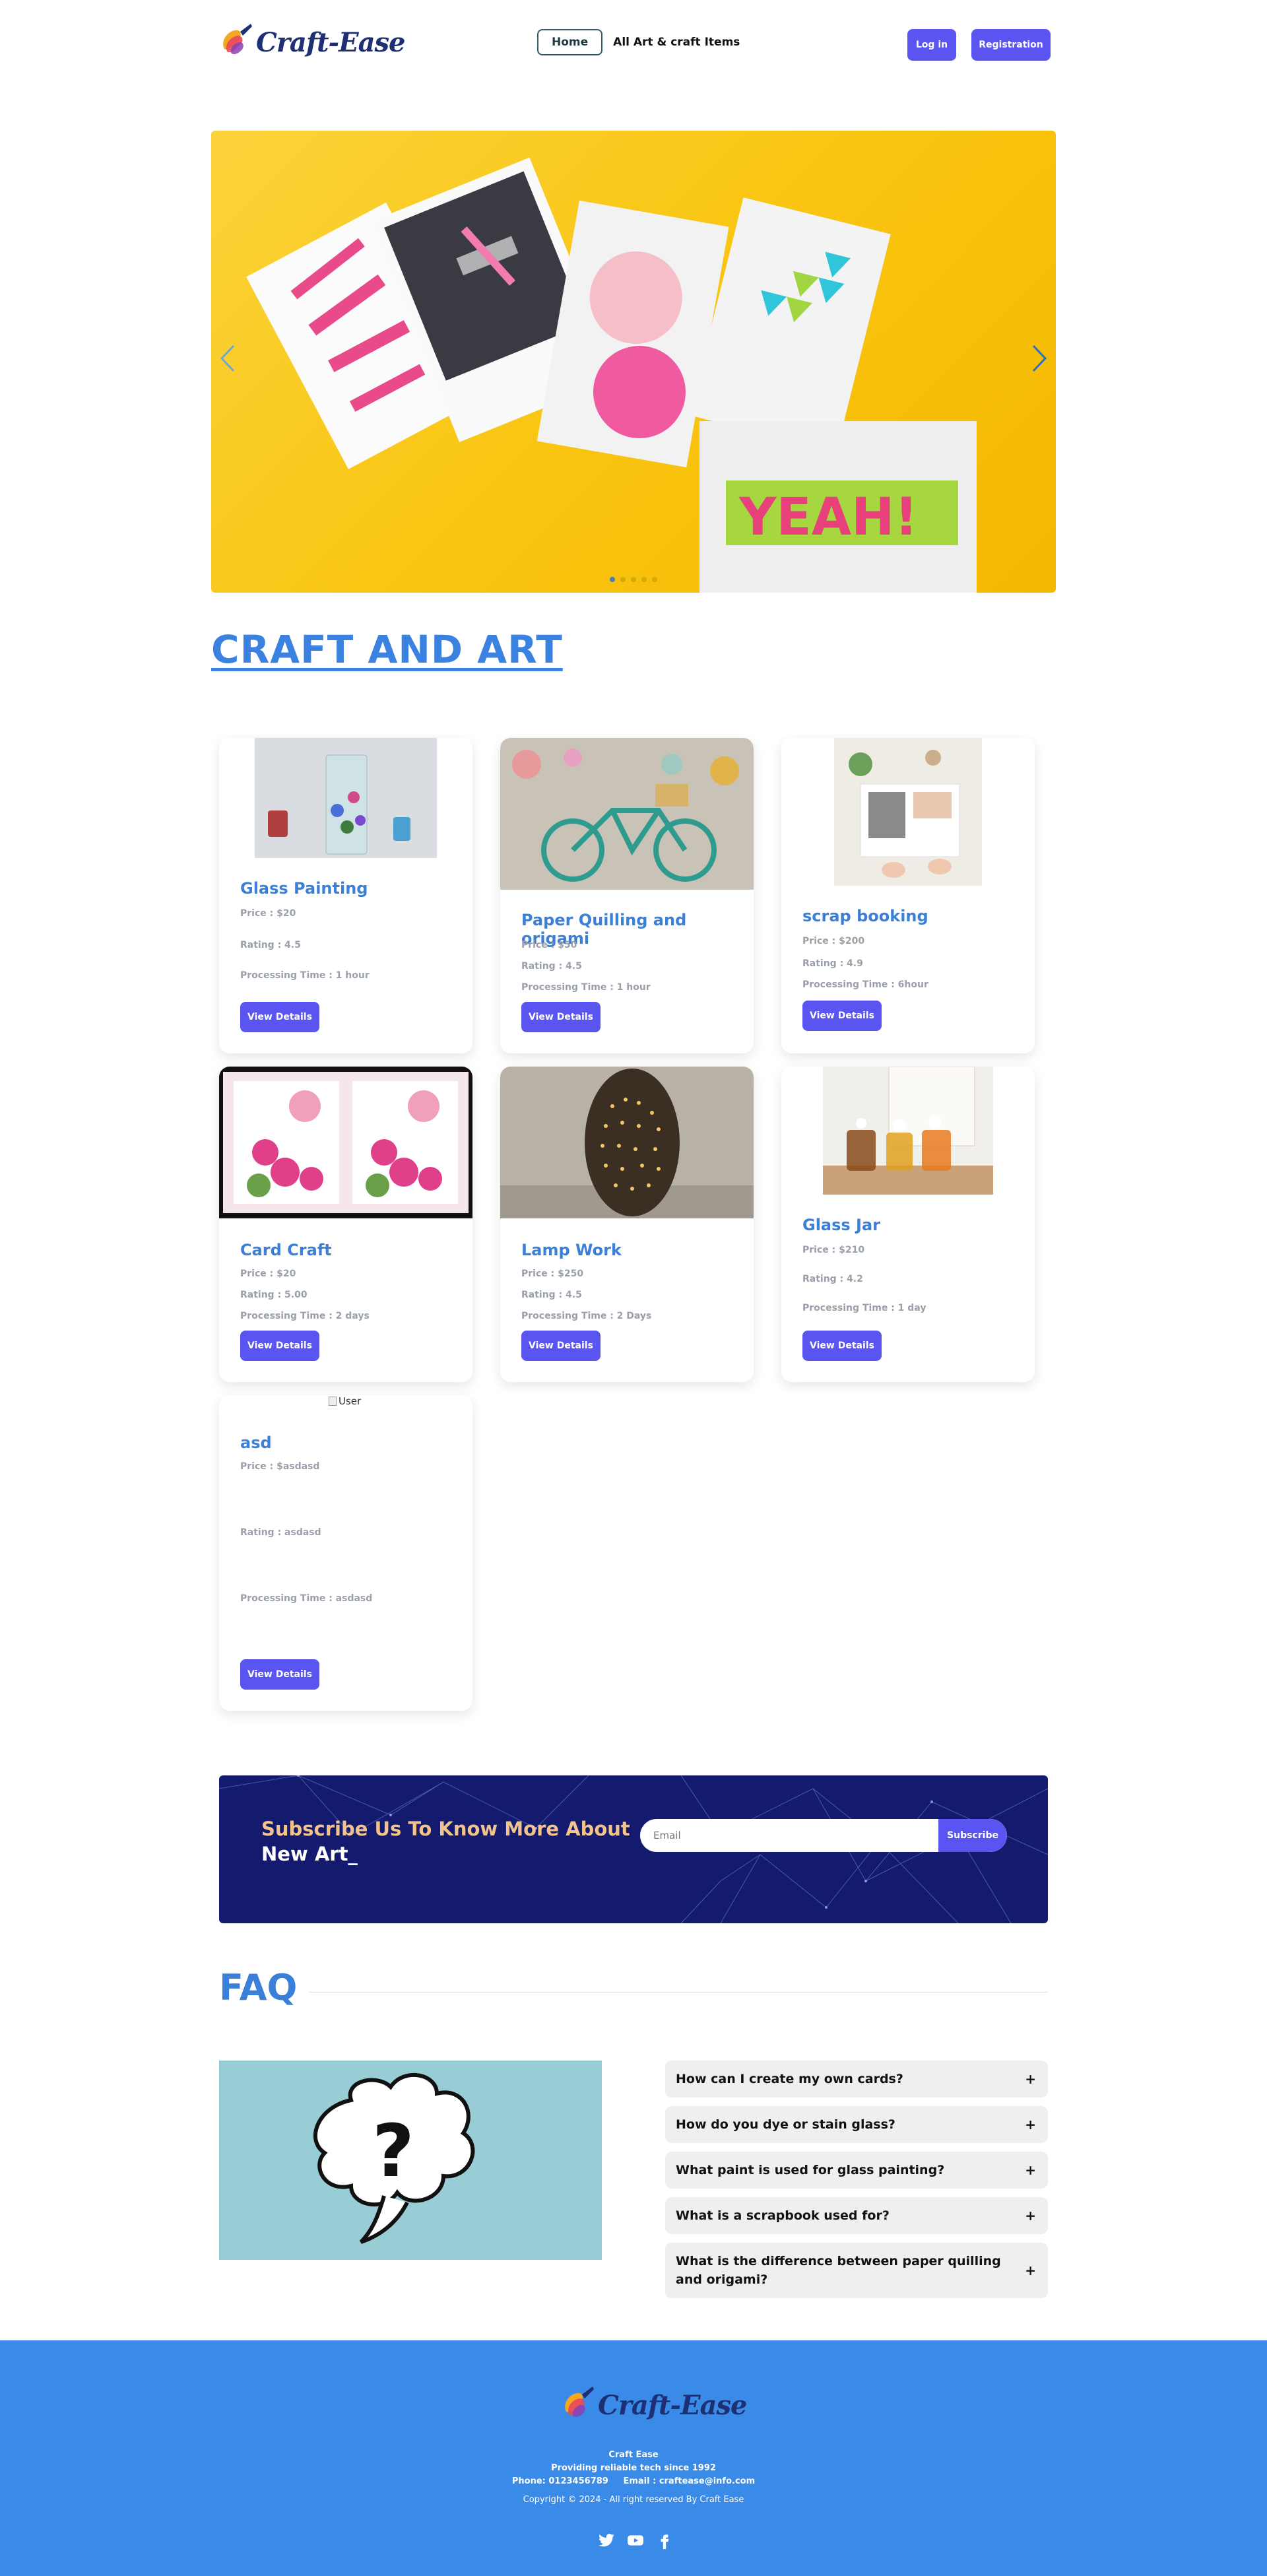 The height and width of the screenshot is (2576, 1267). I want to click on card-price: Price : $250, so click(552, 1274).